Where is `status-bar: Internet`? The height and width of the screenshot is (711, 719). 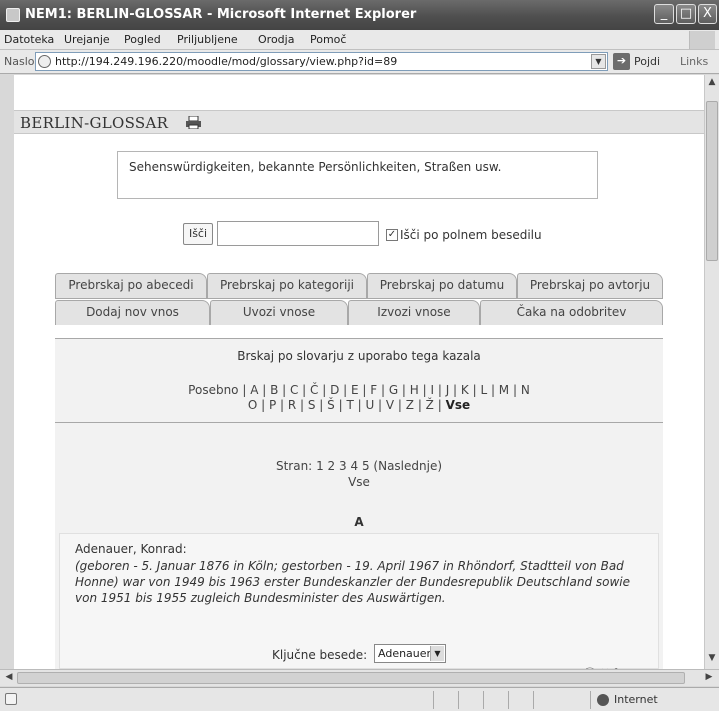 status-bar: Internet is located at coordinates (359, 699).